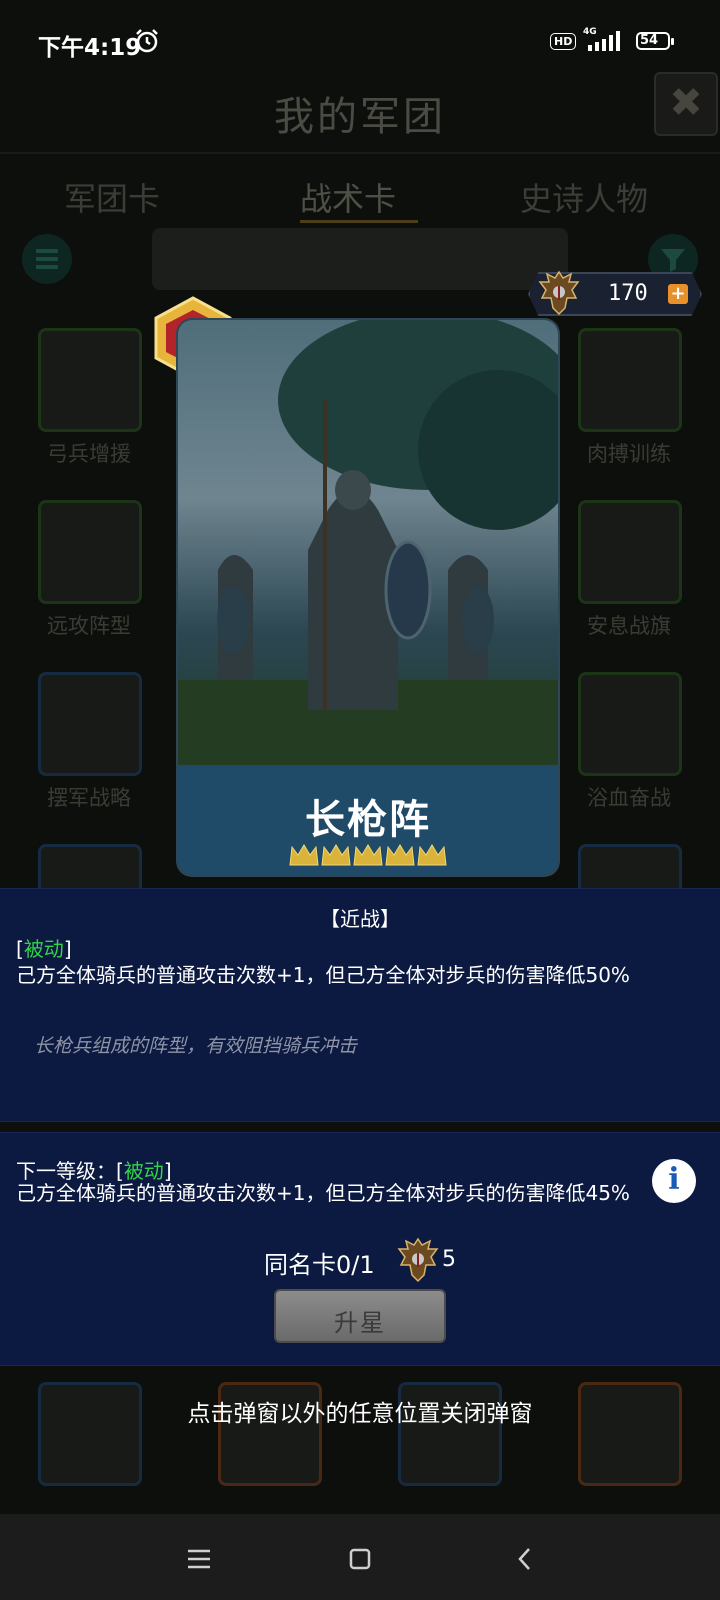 The image size is (720, 1600). I want to click on next-level-prefix: 下一等级：[, so click(70, 1171).